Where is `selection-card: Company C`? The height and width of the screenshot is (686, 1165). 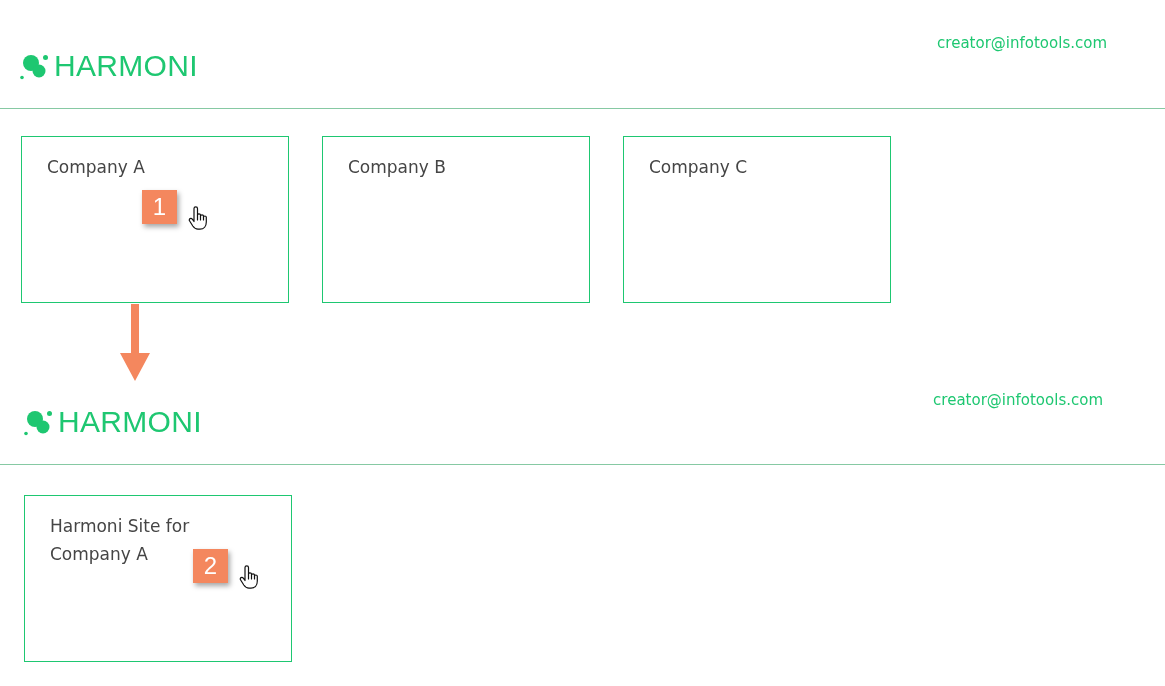 selection-card: Company C is located at coordinates (757, 219).